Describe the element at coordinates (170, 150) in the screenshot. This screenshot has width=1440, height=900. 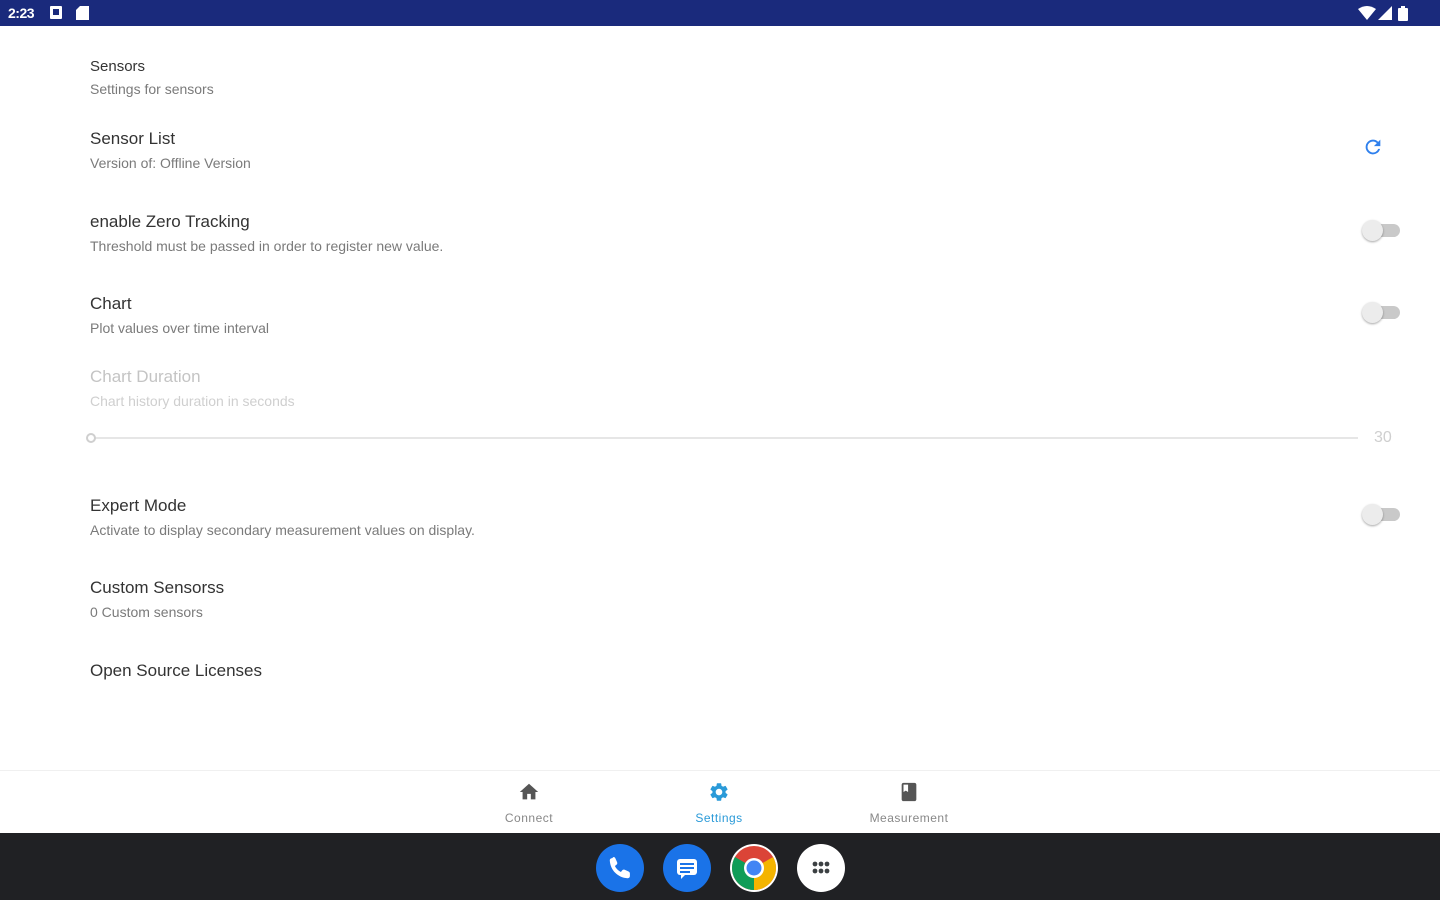
I see `pref-sensor-list: Sensor List Version of: Offline Version` at that location.